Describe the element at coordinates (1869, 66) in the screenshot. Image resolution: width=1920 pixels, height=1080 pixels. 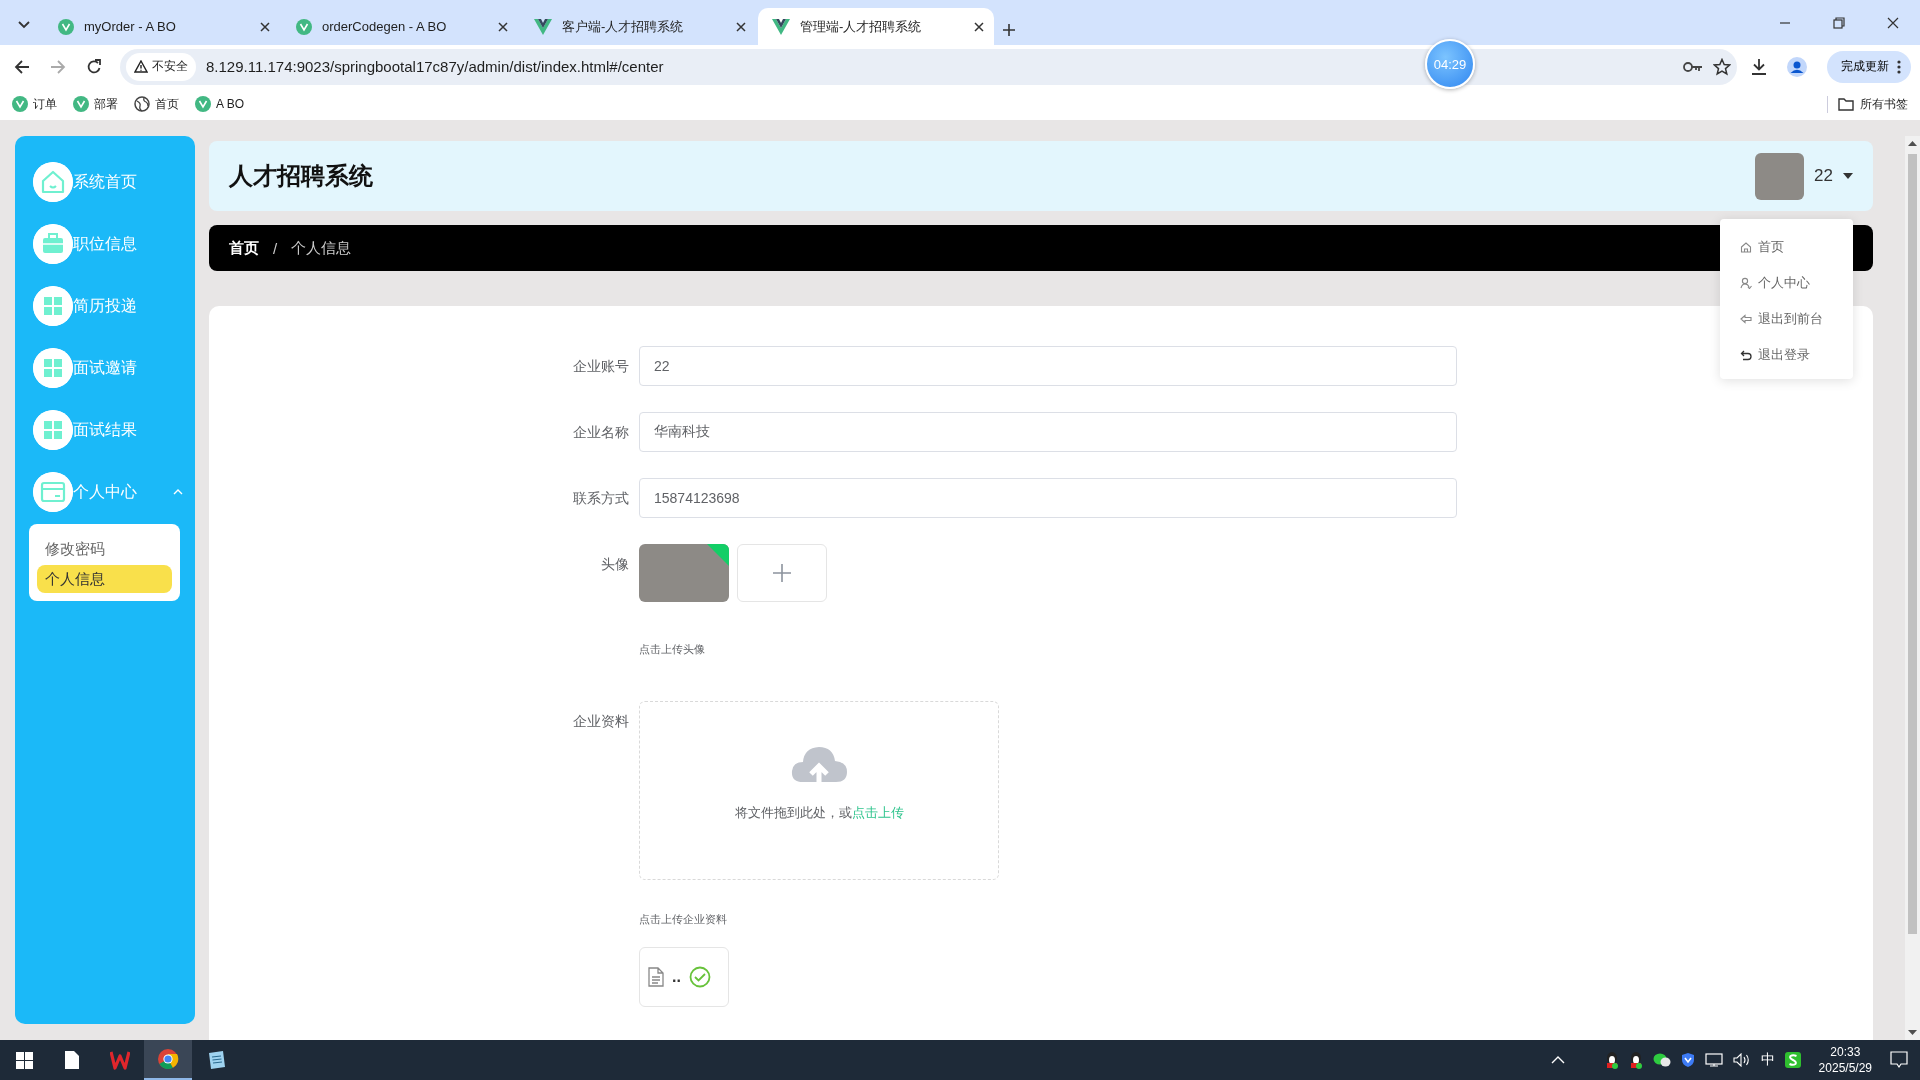
I see `update-button: 完成更新` at that location.